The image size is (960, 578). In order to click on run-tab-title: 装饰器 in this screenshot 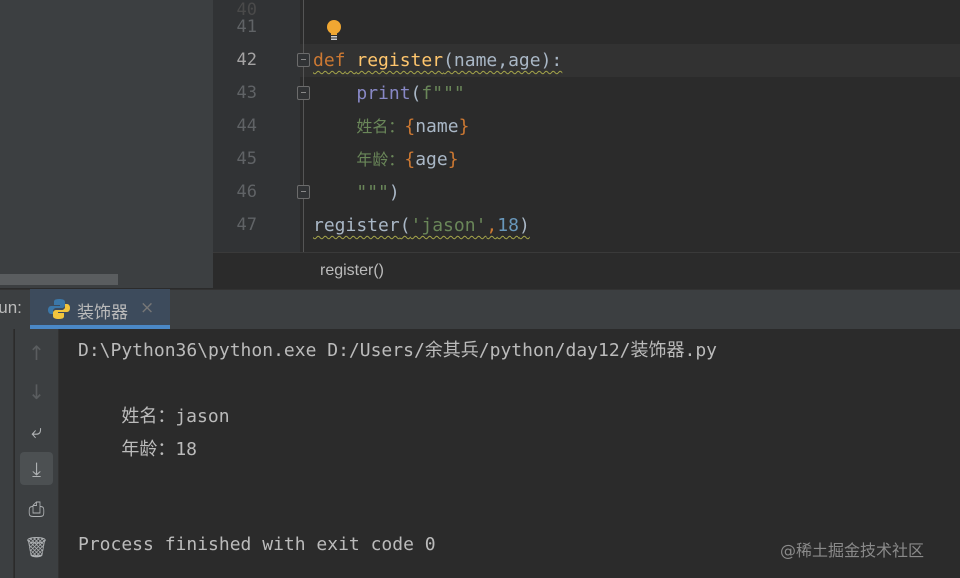, I will do `click(102, 313)`.